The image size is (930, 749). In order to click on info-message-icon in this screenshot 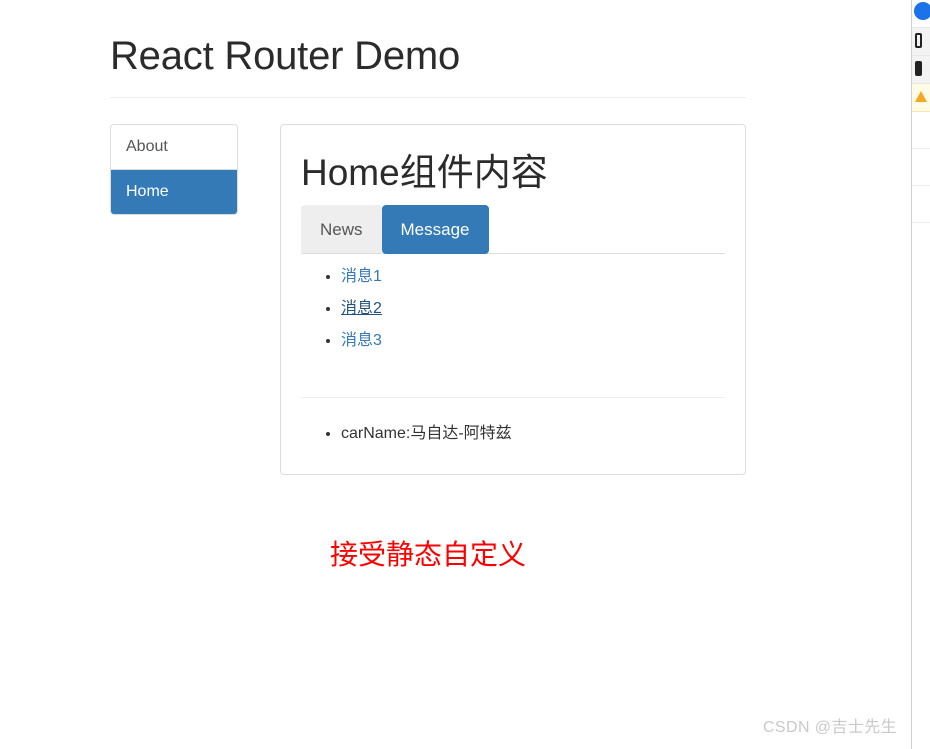, I will do `click(918, 40)`.